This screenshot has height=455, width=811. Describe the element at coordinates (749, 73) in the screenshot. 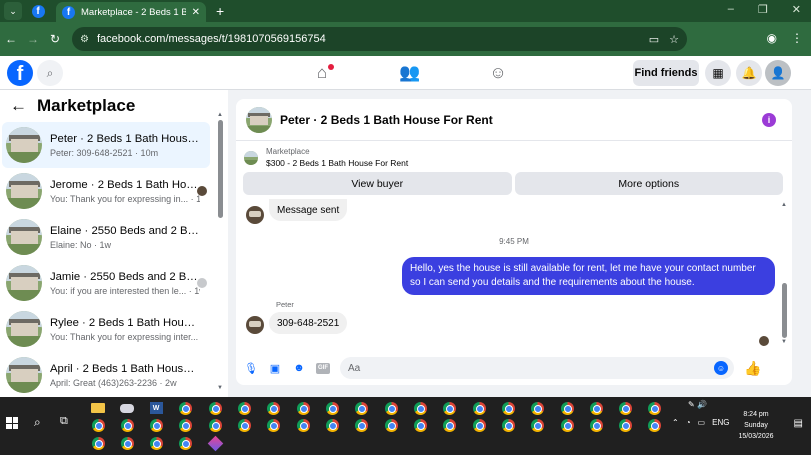

I see `notifications-bell-icon: 🔔` at that location.